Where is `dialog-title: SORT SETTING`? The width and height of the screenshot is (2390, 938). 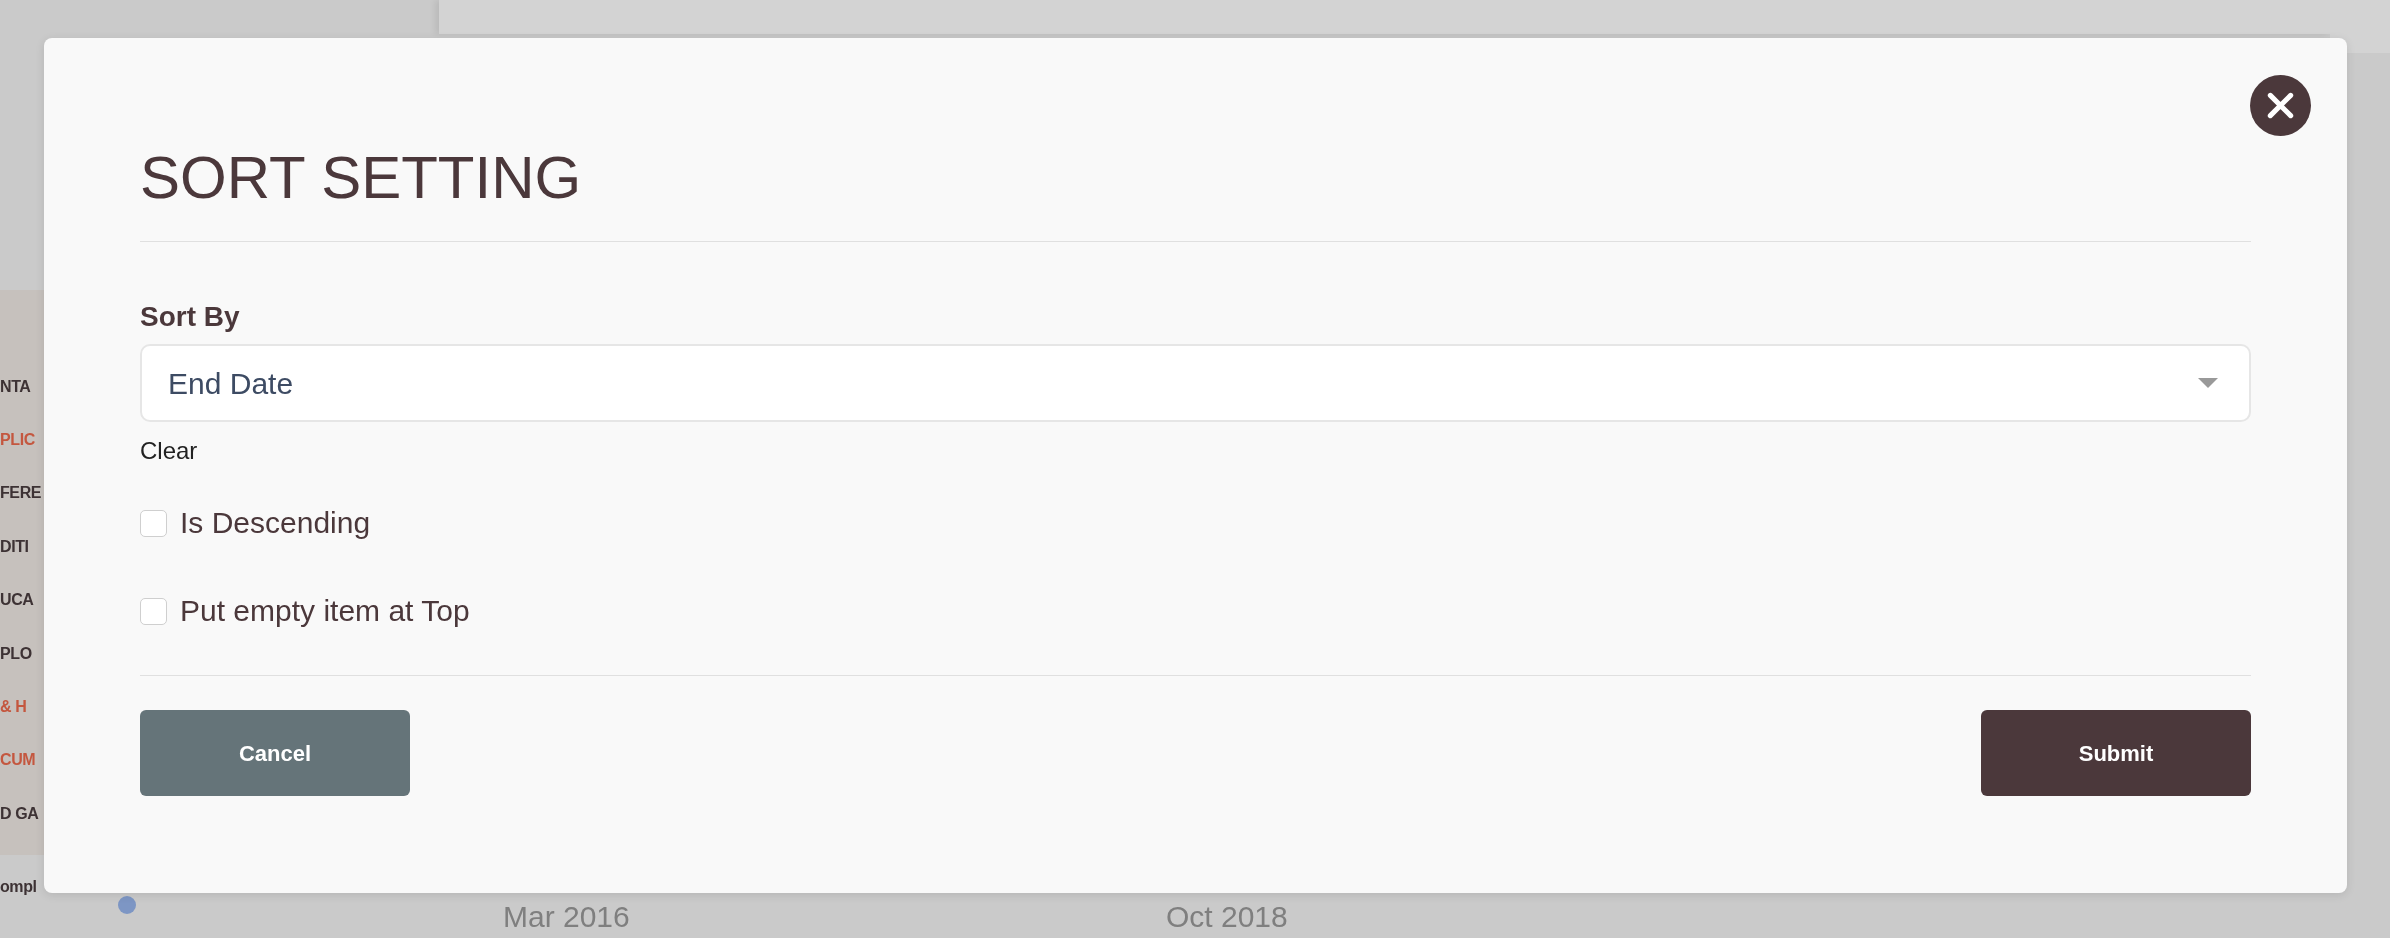
dialog-title: SORT SETTING is located at coordinates (361, 178).